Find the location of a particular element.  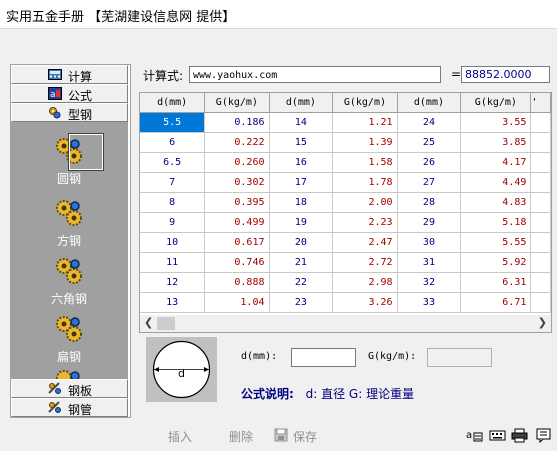

table-cell: 30 is located at coordinates (429, 242).